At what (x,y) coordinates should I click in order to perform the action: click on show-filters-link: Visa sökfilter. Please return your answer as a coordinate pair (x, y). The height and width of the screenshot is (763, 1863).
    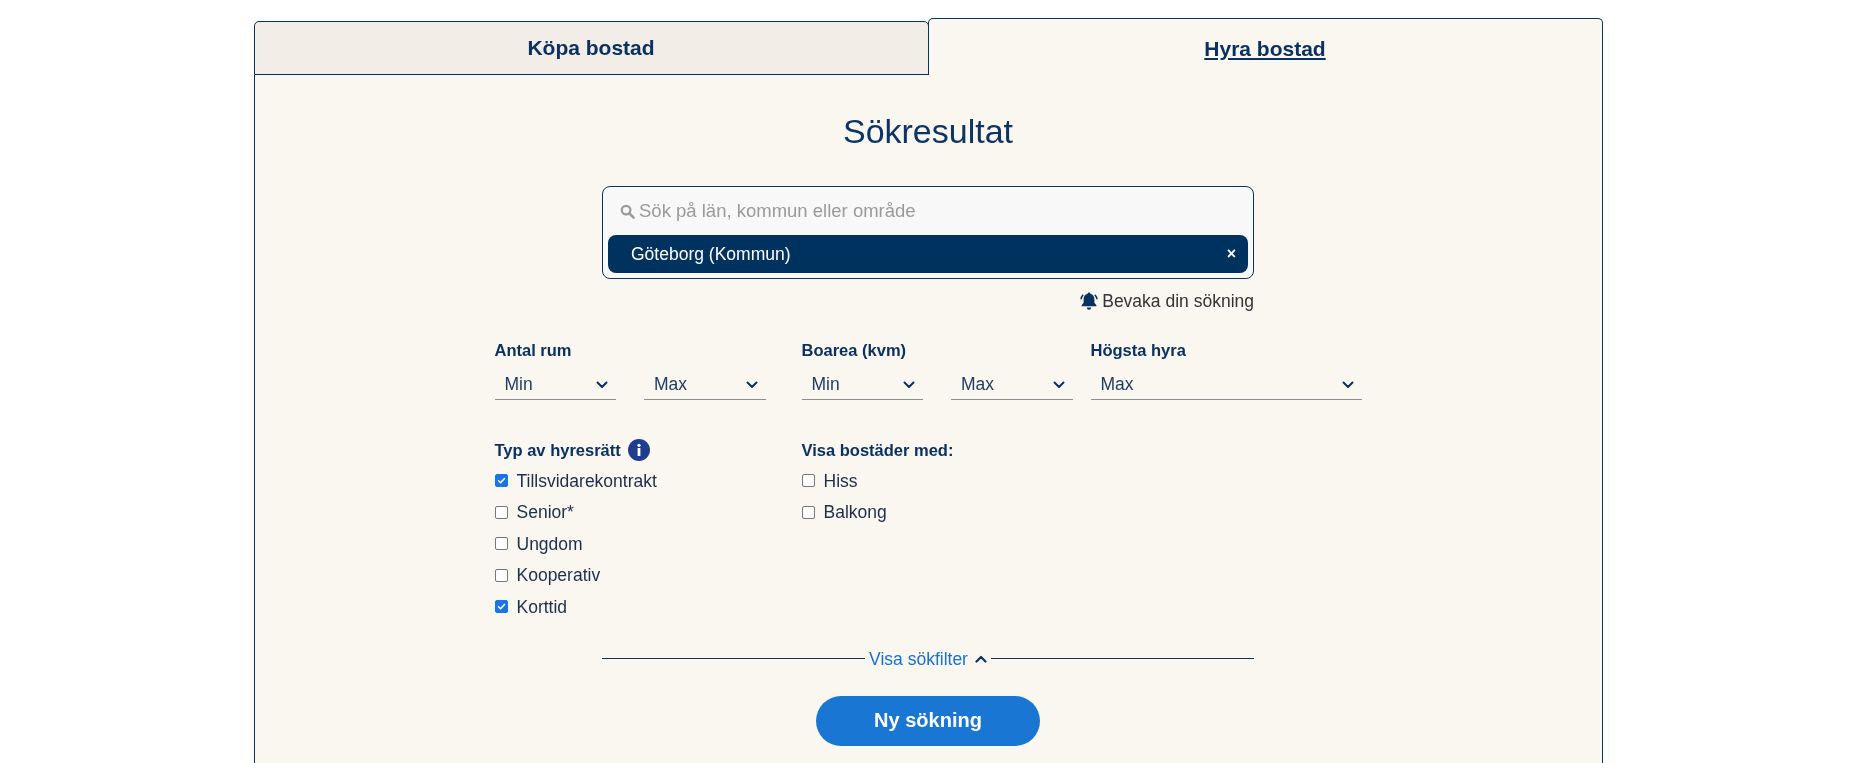
    Looking at the image, I should click on (928, 658).